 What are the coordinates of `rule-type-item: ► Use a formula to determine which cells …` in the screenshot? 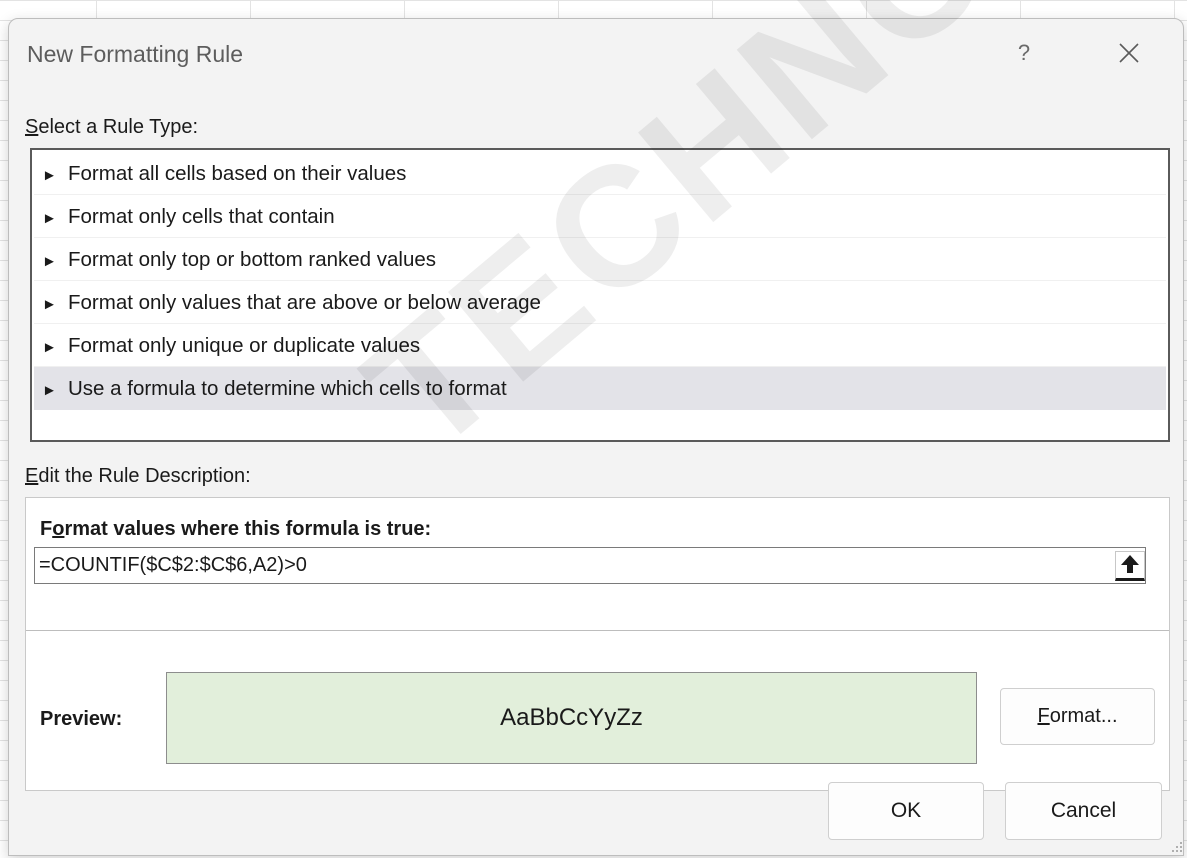 It's located at (600, 388).